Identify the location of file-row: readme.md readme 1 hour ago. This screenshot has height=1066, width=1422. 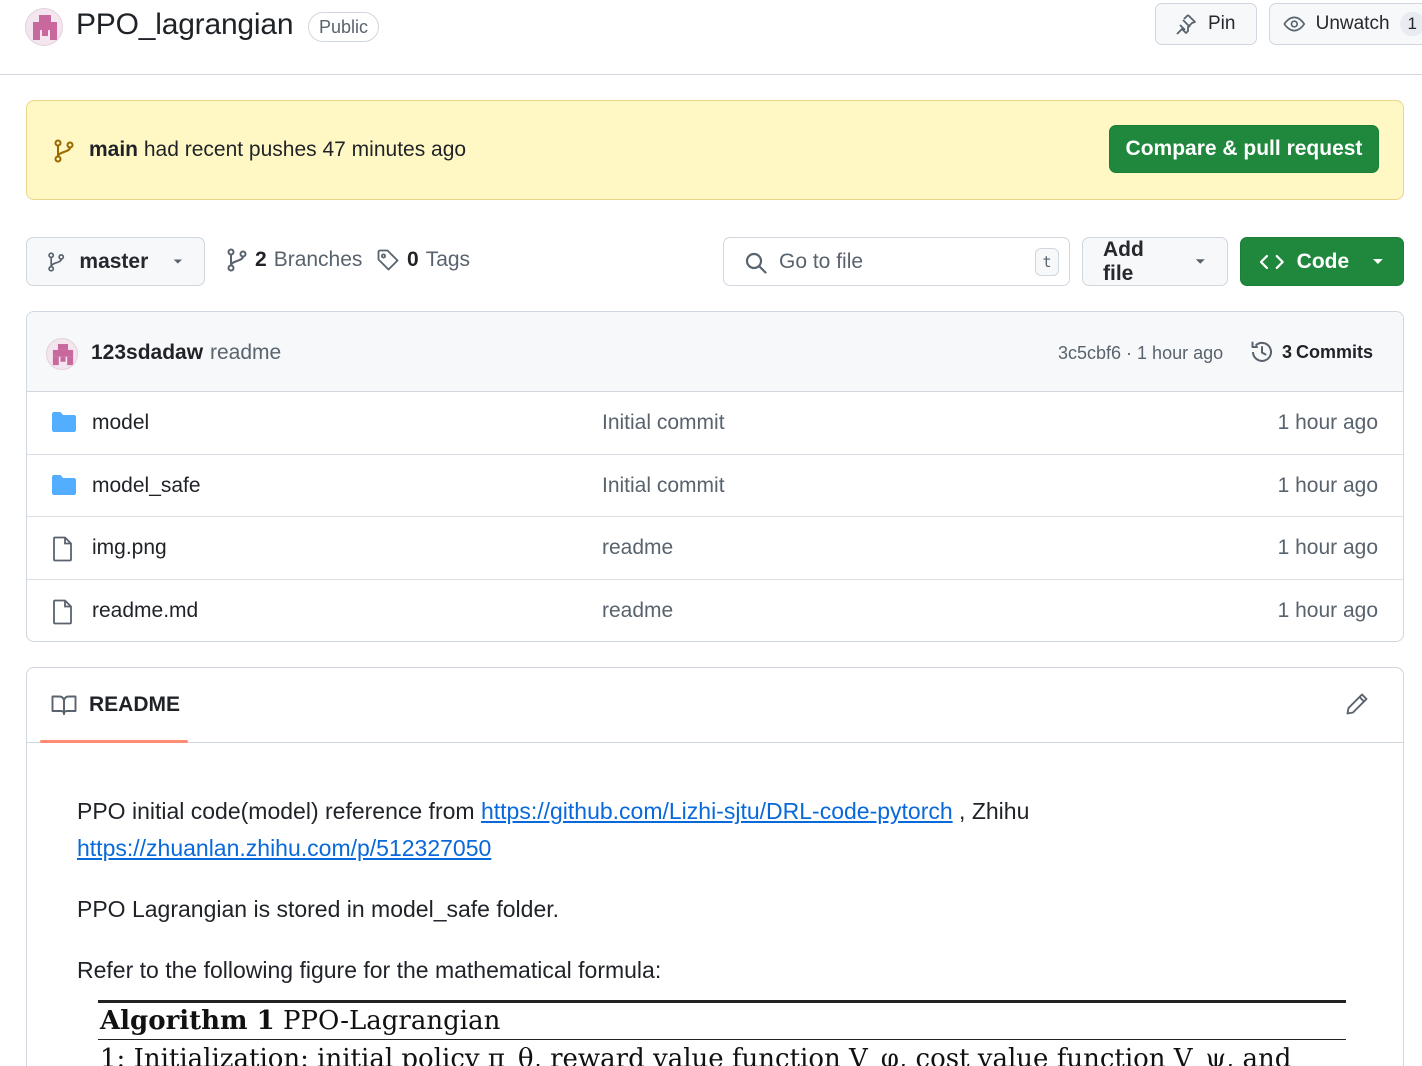
(715, 611).